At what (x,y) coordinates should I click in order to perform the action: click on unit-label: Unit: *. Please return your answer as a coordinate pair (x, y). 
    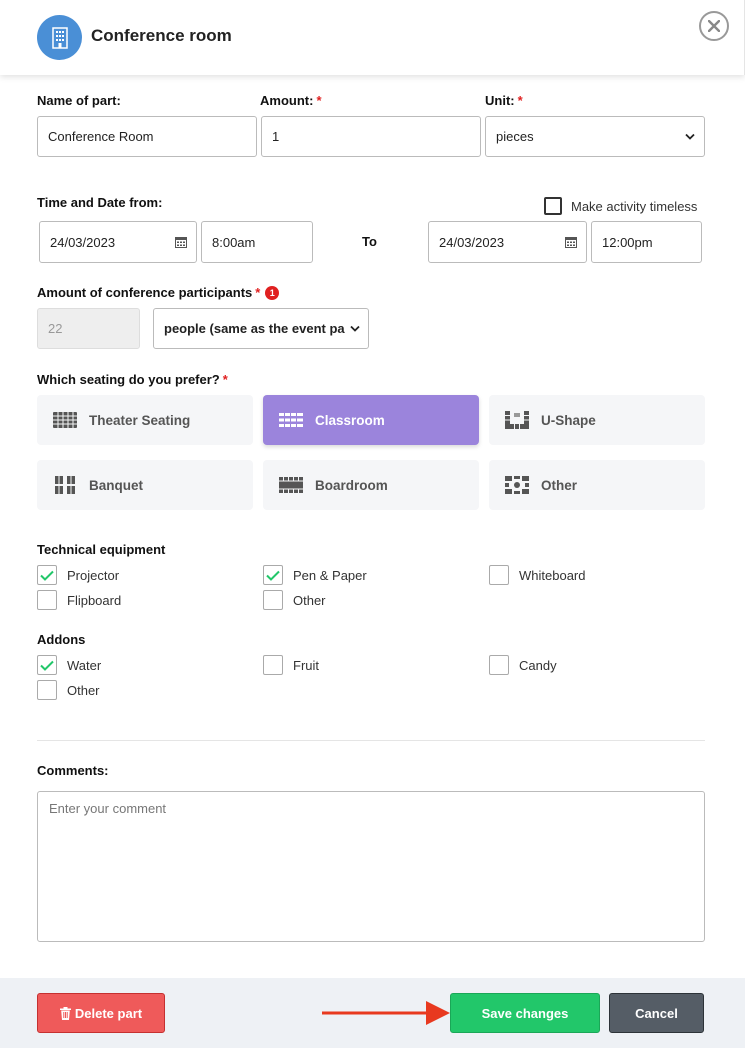
    Looking at the image, I should click on (504, 100).